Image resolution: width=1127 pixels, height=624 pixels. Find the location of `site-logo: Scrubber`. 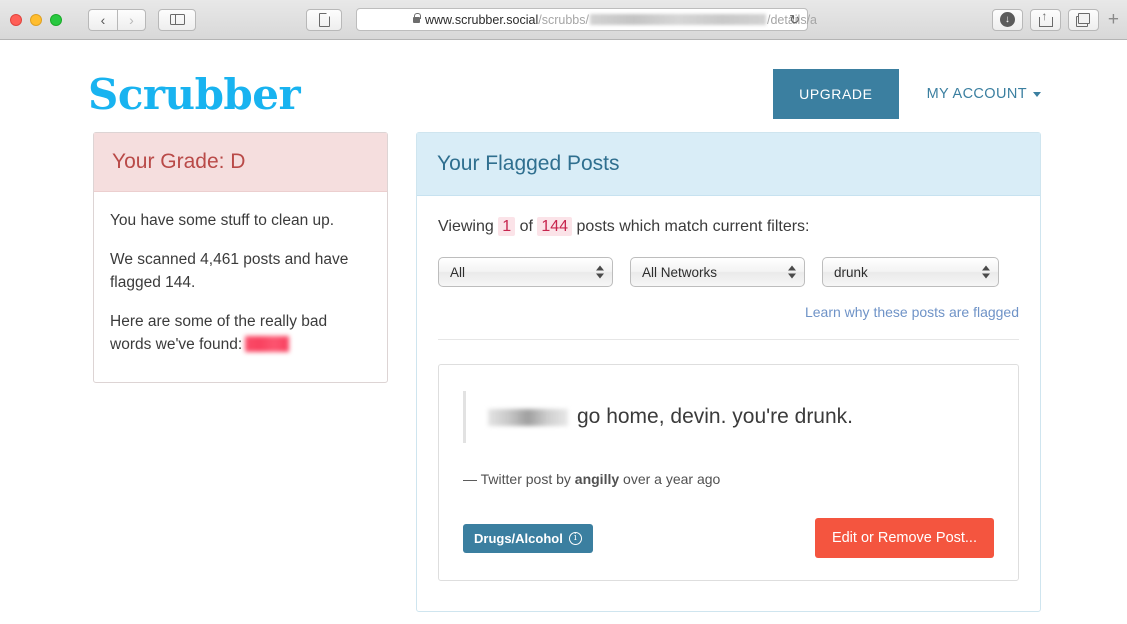

site-logo: Scrubber is located at coordinates (194, 94).